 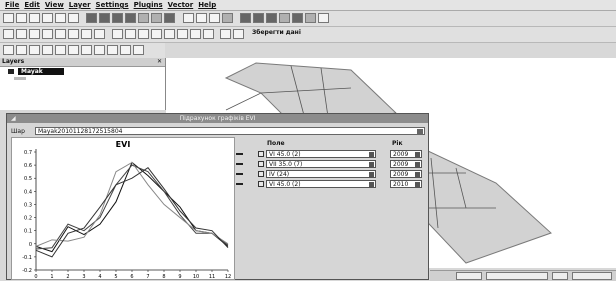 I want to click on measure-area-icon, so click(x=258, y=18).